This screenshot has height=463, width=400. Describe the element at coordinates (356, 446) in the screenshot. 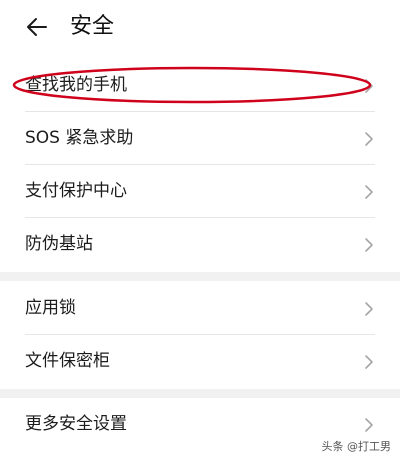

I see `watermark: 头条 @打工男` at that location.